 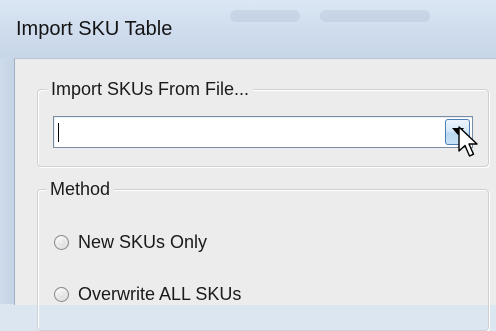 I want to click on file-combobox, so click(x=263, y=132).